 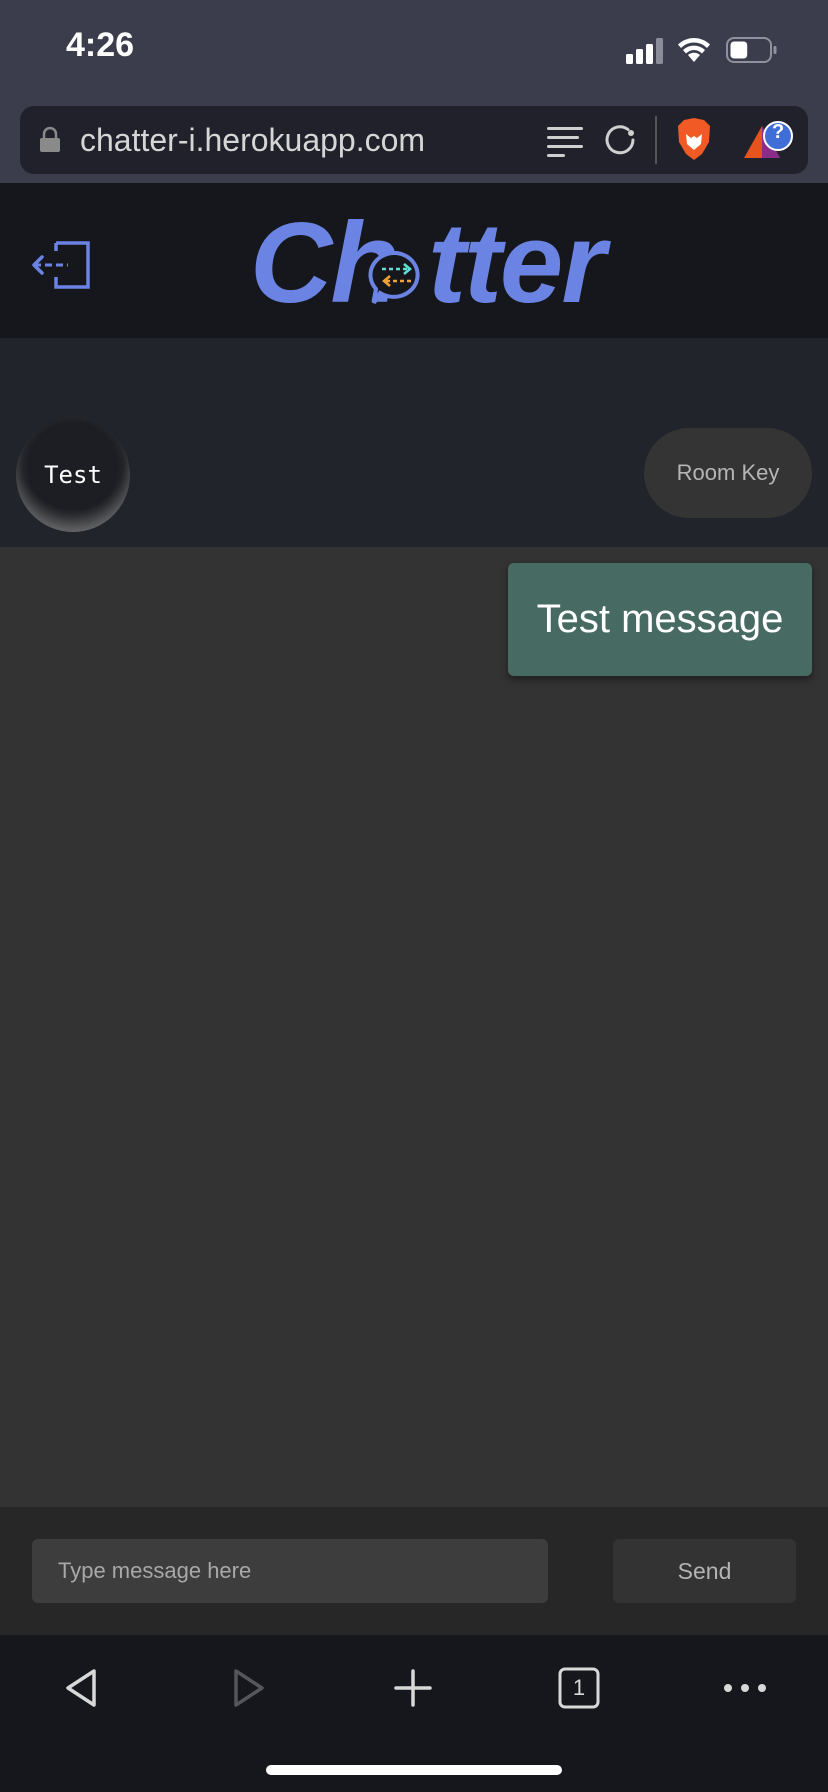 I want to click on tab-count: 1, so click(x=579, y=1687).